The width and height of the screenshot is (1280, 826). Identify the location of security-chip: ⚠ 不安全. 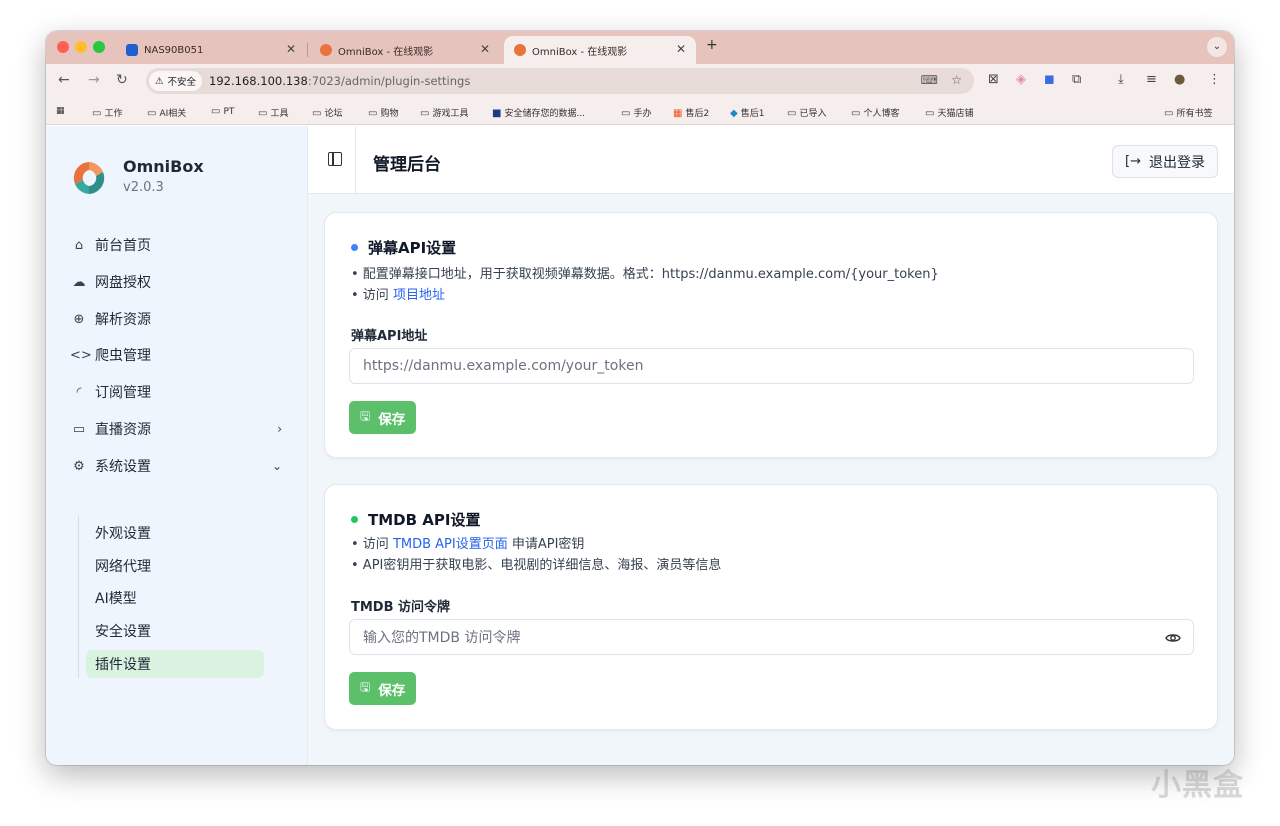
(176, 81).